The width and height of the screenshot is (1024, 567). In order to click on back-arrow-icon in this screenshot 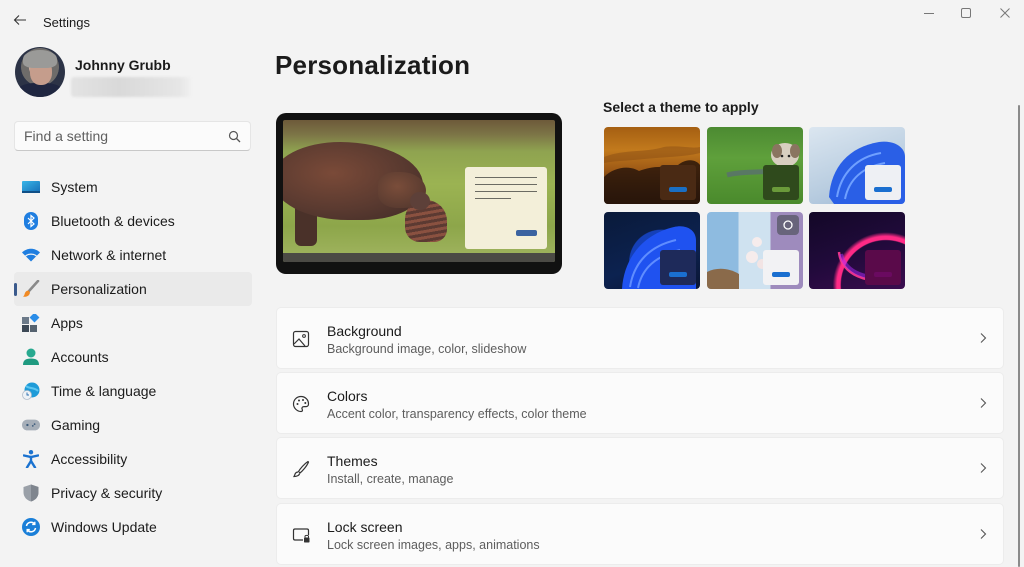, I will do `click(19, 20)`.